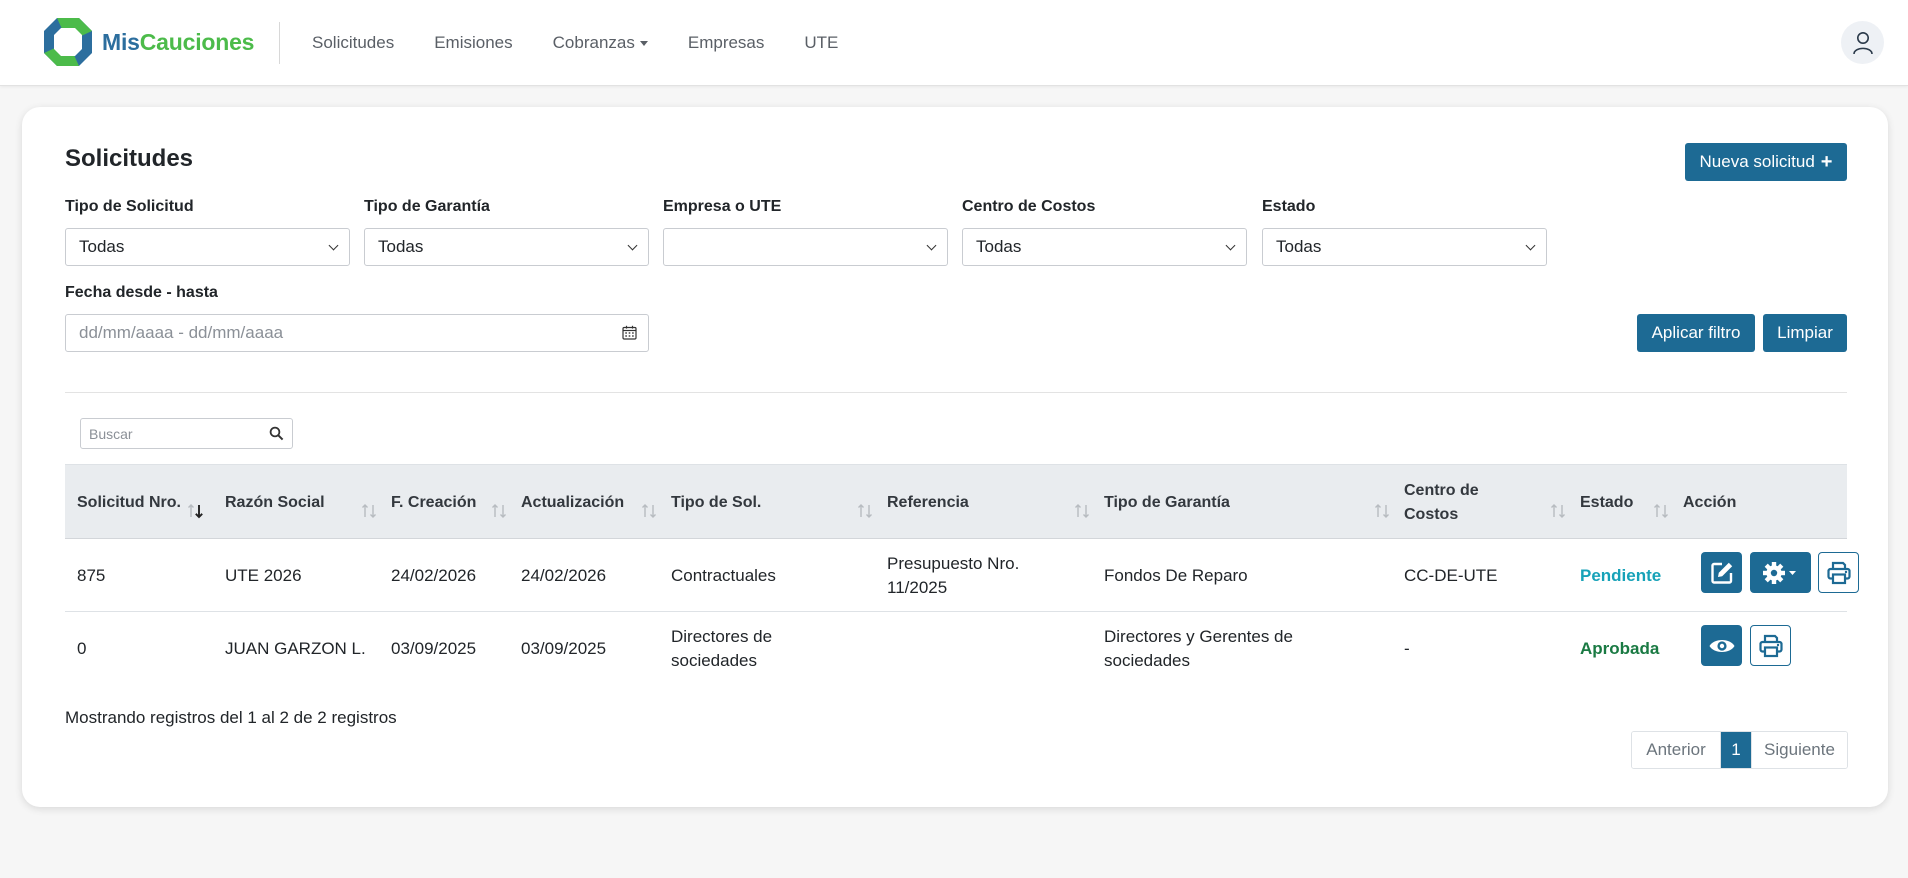 The height and width of the screenshot is (878, 1908). What do you see at coordinates (1480, 502) in the screenshot?
I see `column-header-centro-costos: Centro de Costos` at bounding box center [1480, 502].